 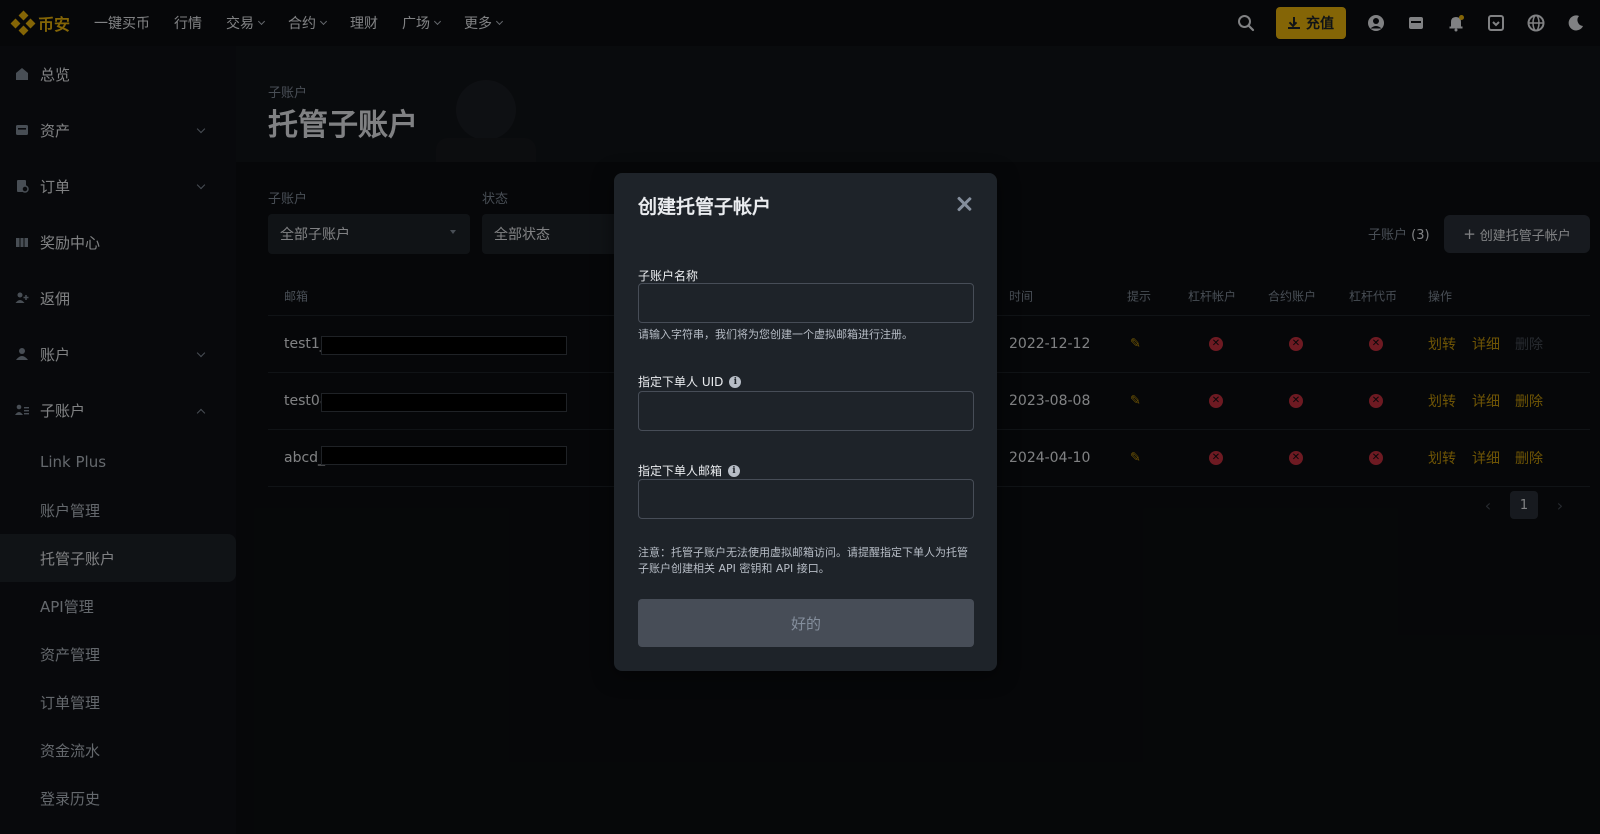 I want to click on sub-account-name-input, so click(x=806, y=303).